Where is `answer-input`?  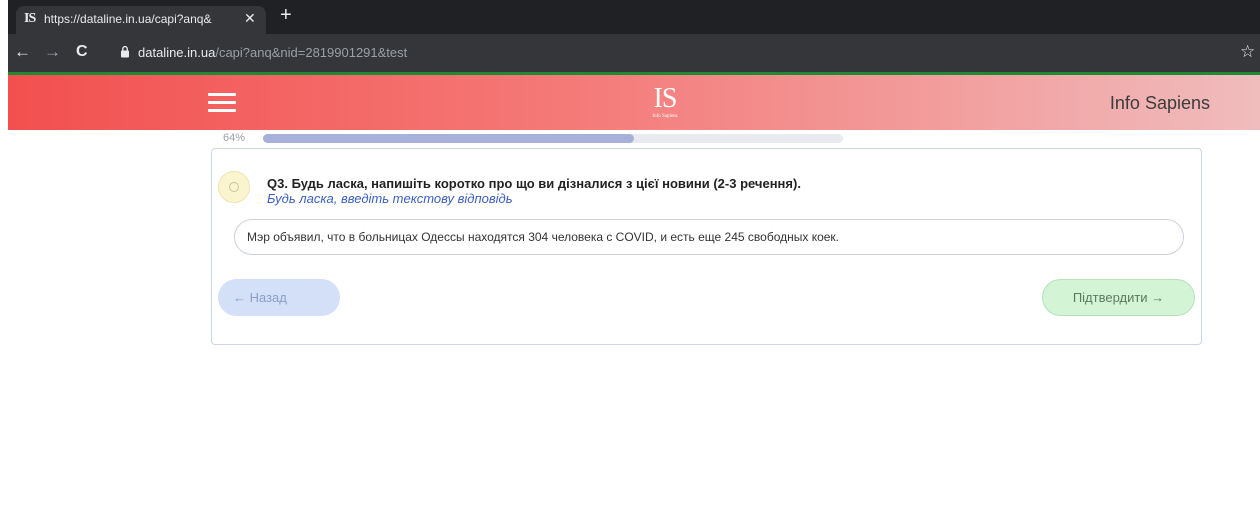
answer-input is located at coordinates (709, 237).